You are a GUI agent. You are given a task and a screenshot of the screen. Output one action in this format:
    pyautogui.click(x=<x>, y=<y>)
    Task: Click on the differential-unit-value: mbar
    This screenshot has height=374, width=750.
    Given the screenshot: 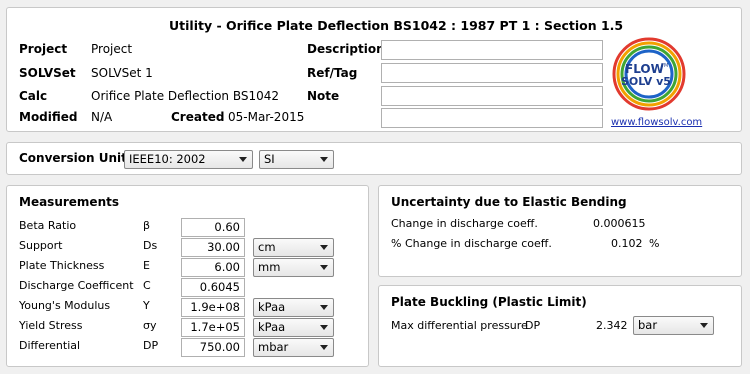 What is the action you would take?
    pyautogui.click(x=273, y=347)
    